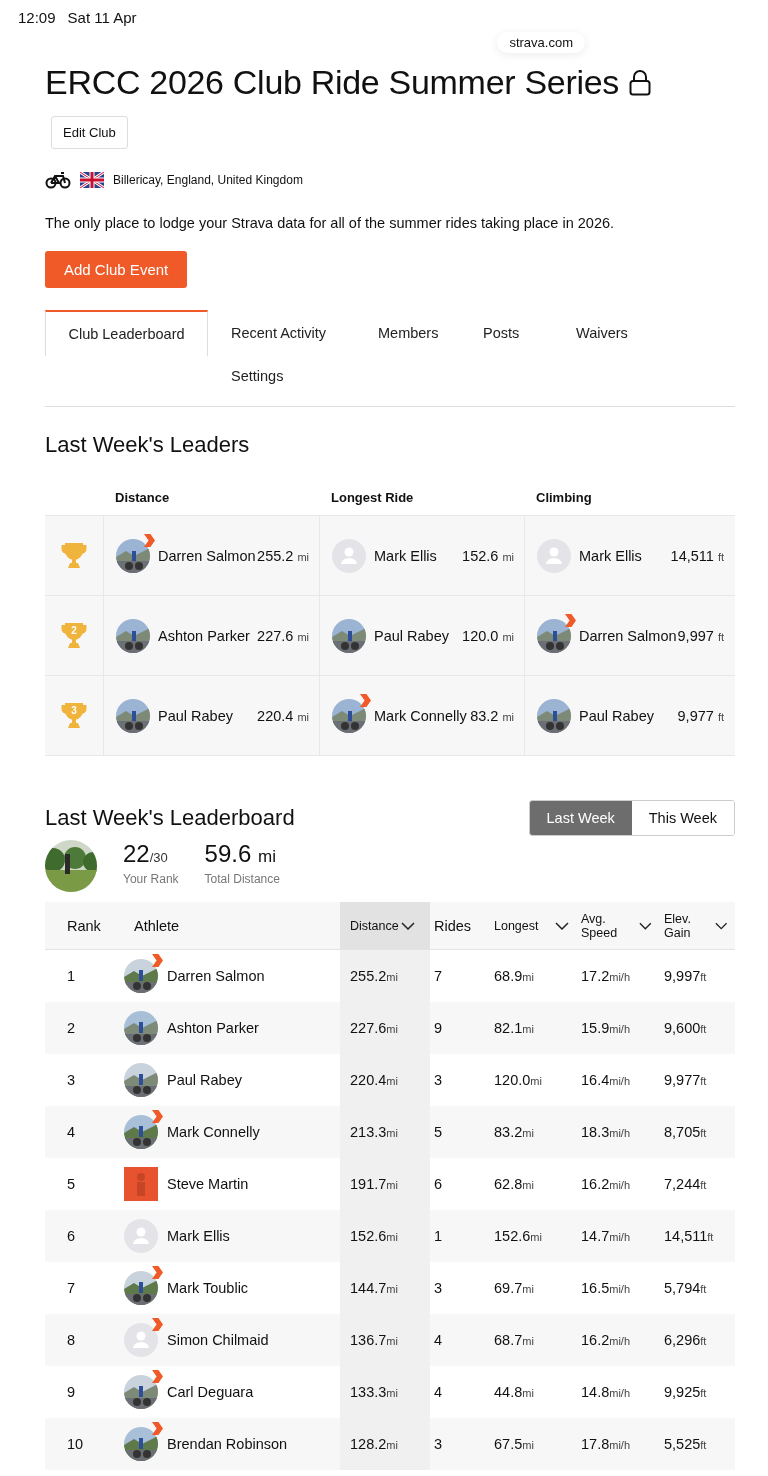  I want to click on rank-cell: 4, so click(71, 1132).